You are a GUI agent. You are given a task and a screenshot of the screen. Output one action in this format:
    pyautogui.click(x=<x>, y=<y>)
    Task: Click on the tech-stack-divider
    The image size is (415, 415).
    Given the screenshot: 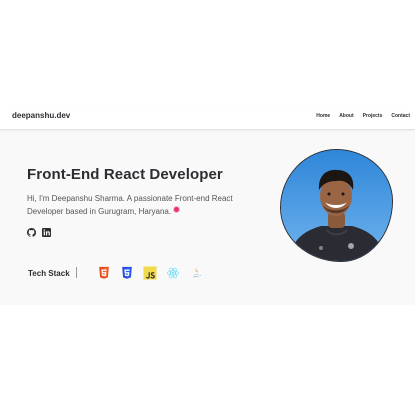 What is the action you would take?
    pyautogui.click(x=76, y=272)
    